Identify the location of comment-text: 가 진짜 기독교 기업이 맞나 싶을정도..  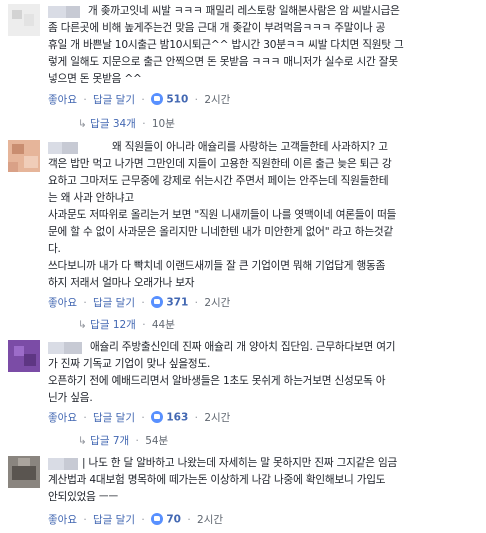
(129, 364).